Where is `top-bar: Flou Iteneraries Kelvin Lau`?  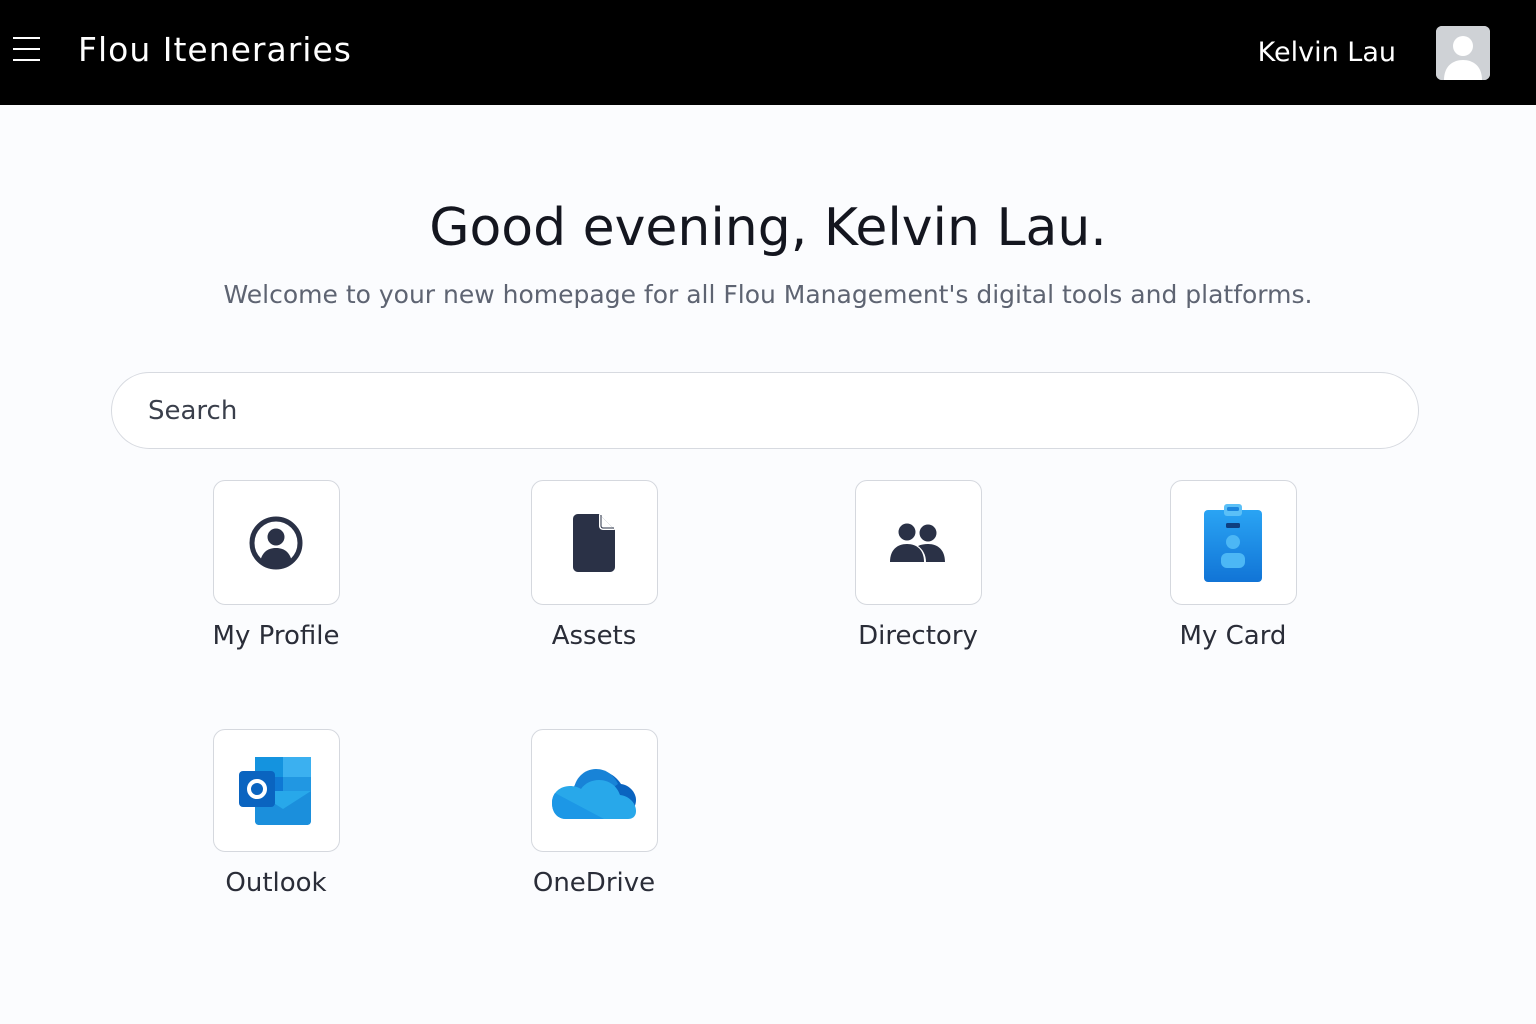
top-bar: Flou Iteneraries Kelvin Lau is located at coordinates (768, 52).